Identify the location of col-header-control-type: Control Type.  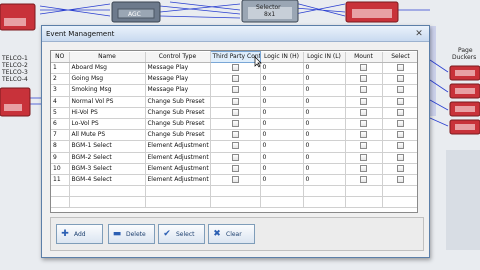
(178, 57).